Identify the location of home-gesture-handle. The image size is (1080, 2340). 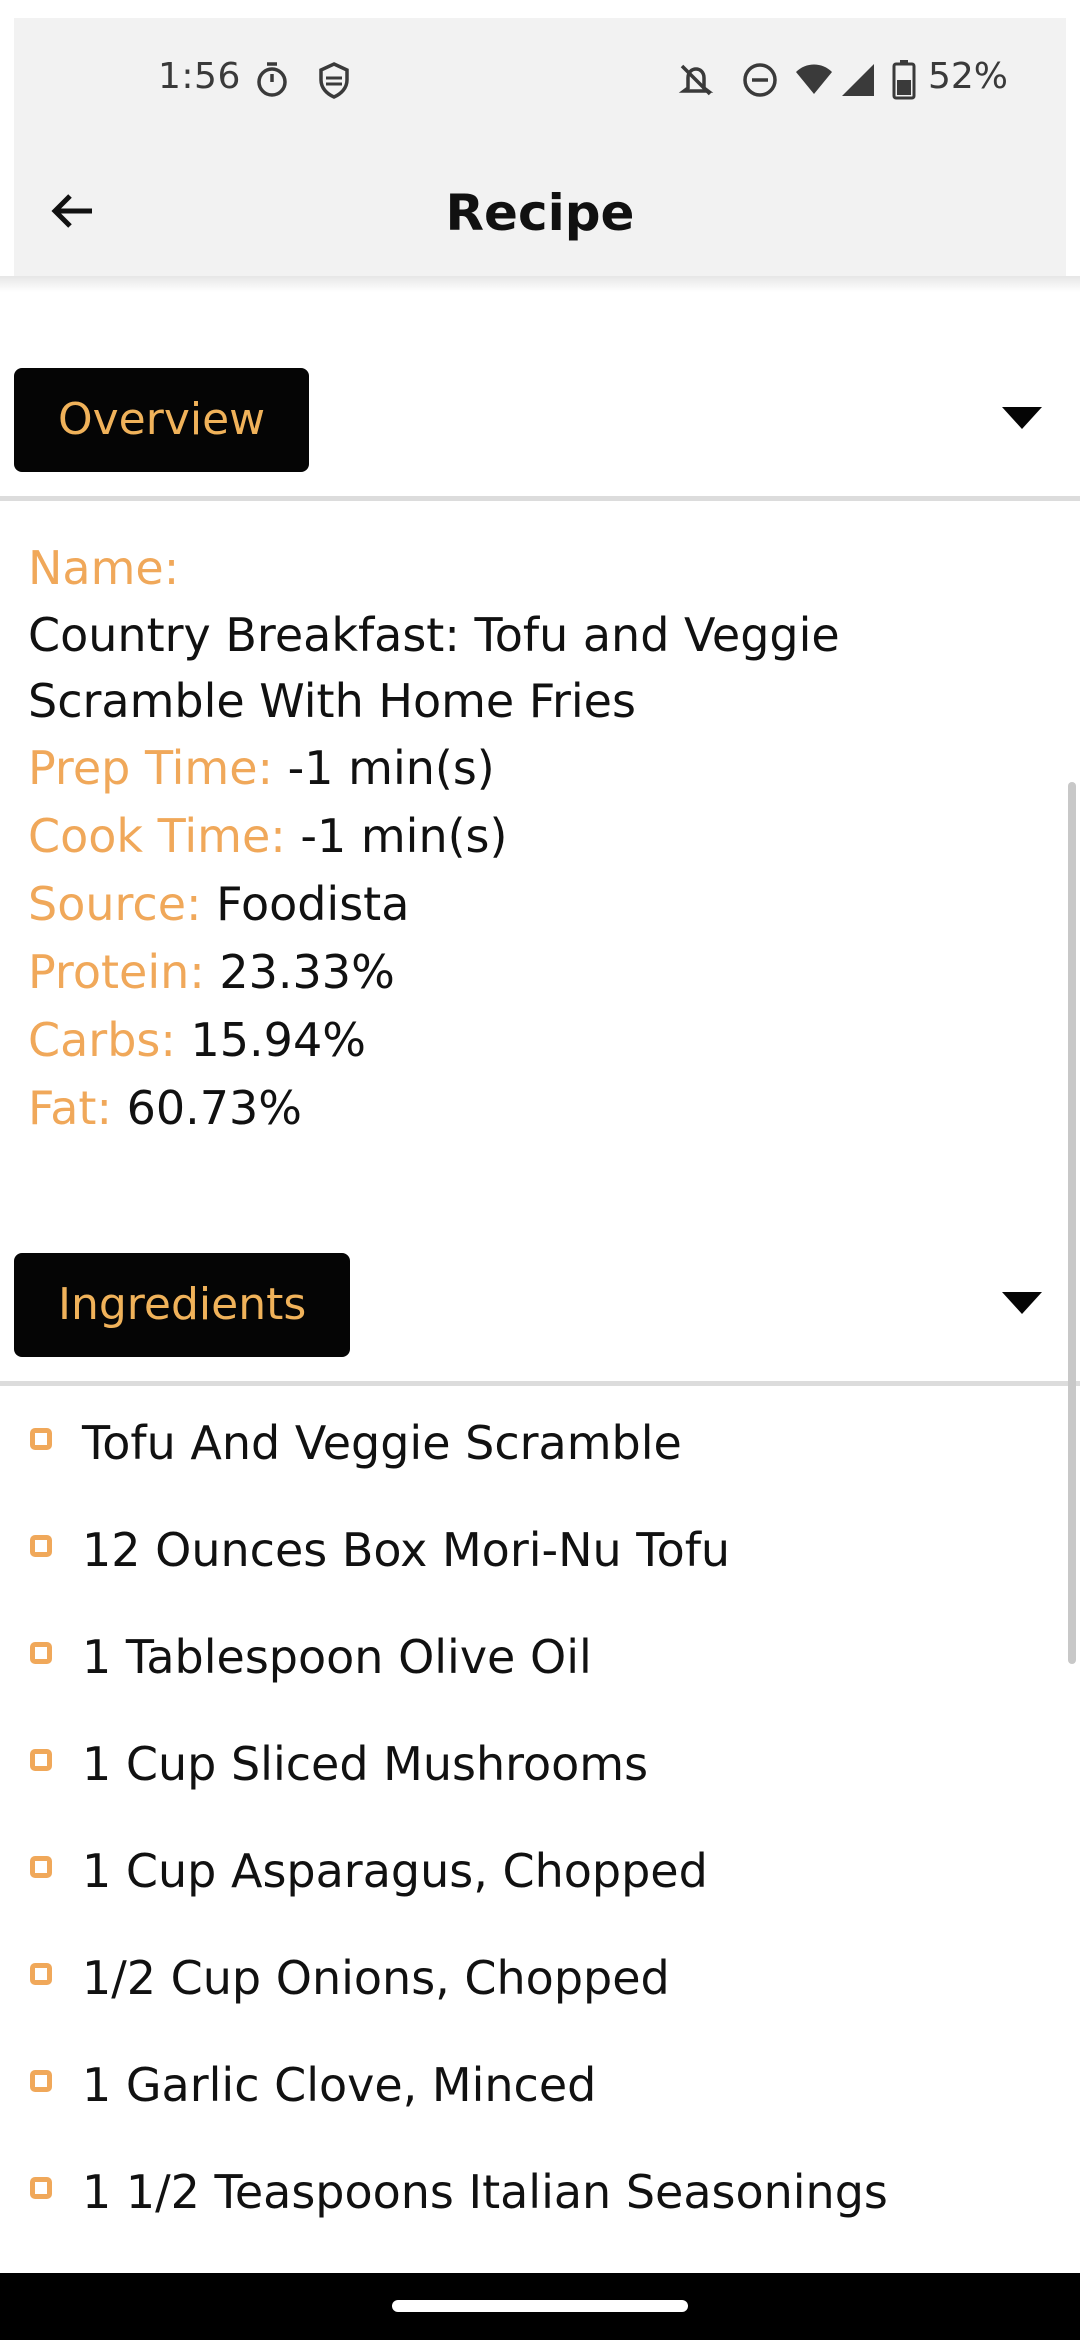
(540, 2306).